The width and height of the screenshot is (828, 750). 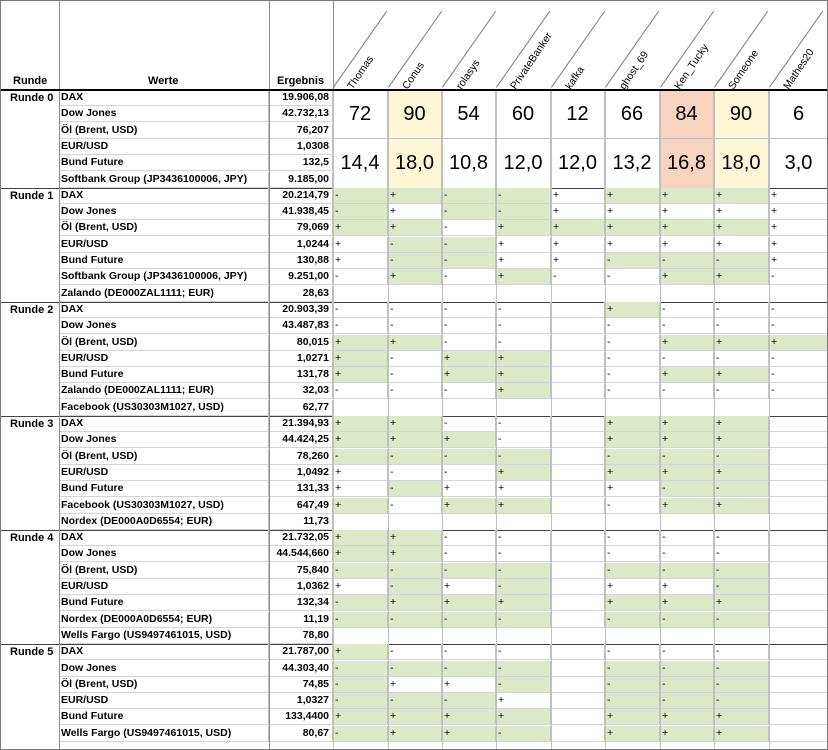 What do you see at coordinates (634, 70) in the screenshot?
I see `player-name: ghost_69` at bounding box center [634, 70].